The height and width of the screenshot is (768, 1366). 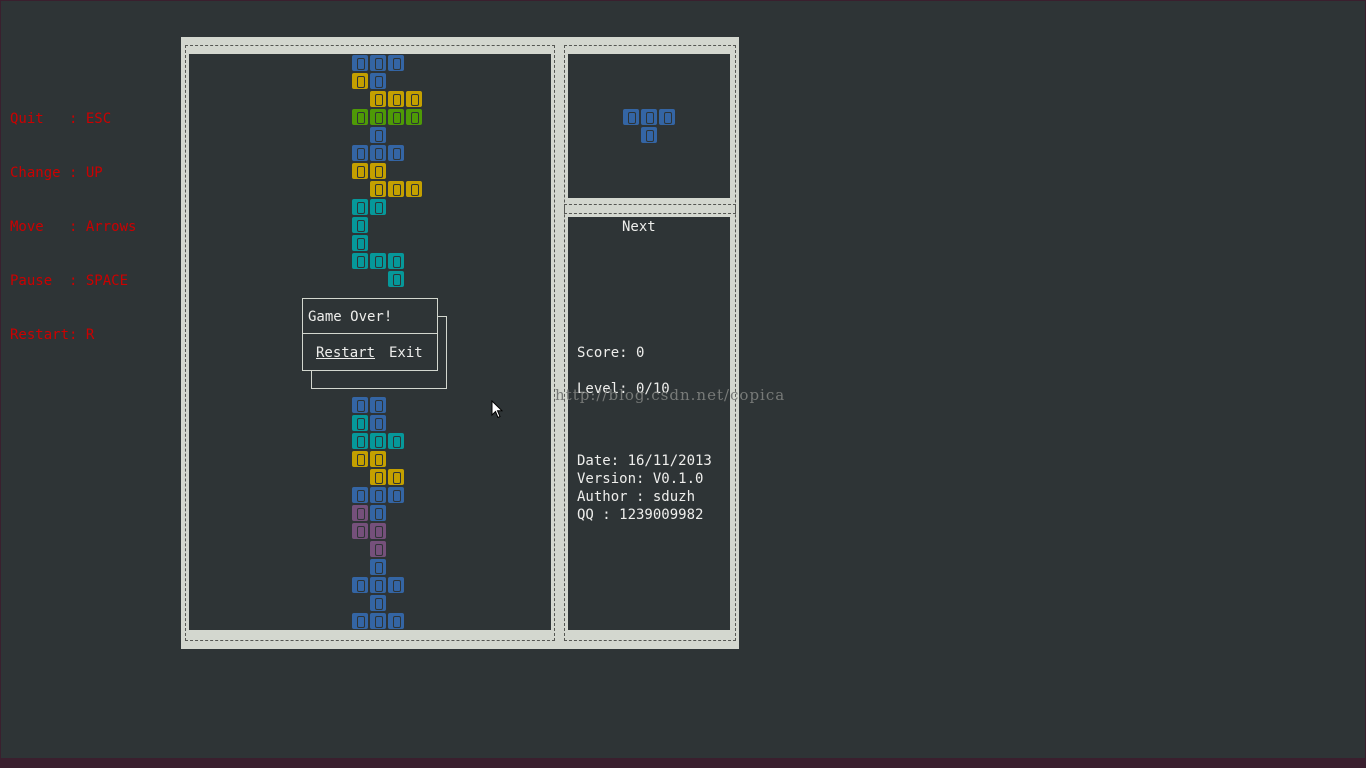 I want to click on exit-button: Exit, so click(x=406, y=353).